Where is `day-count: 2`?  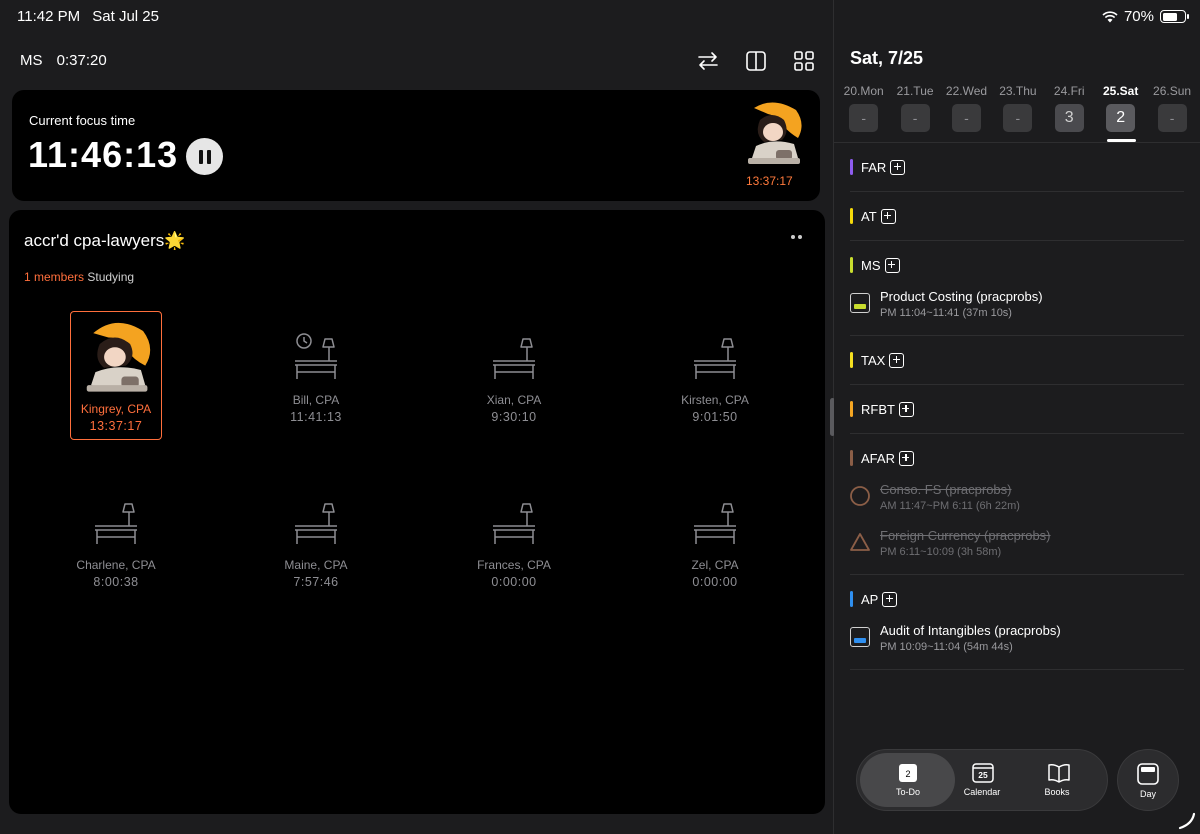
day-count: 2 is located at coordinates (1121, 118).